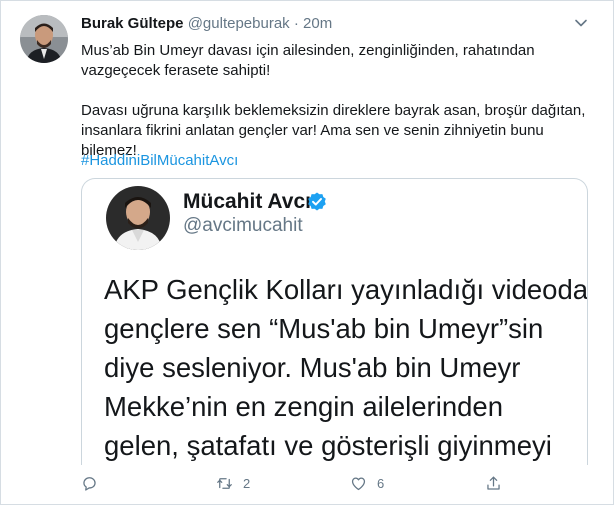  Describe the element at coordinates (159, 161) in the screenshot. I see `hashtag-link: #HaddiniBilMücahitAvcı` at that location.